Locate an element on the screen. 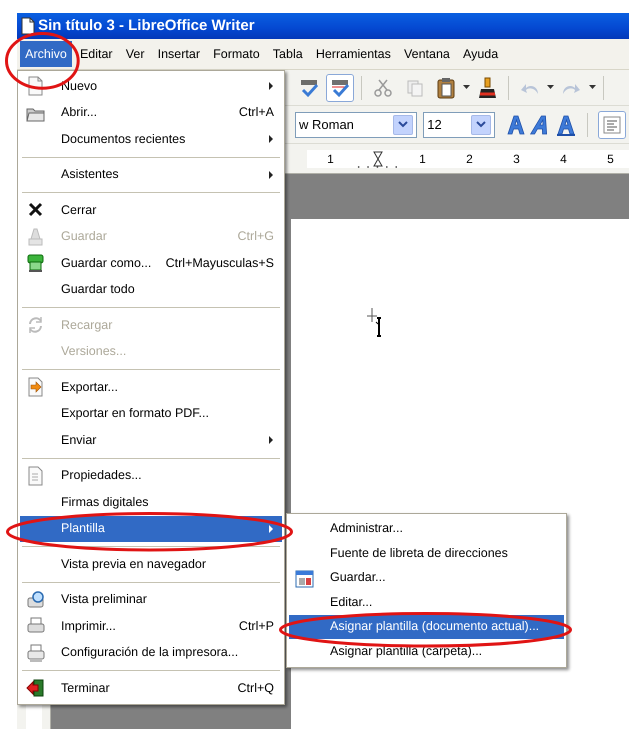 The image size is (629, 729). shortcut-text: Ctrl+Q is located at coordinates (255, 688).